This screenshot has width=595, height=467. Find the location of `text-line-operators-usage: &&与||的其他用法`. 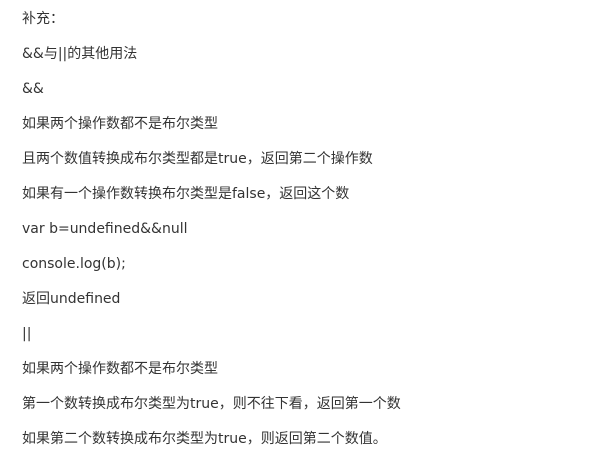

text-line-operators-usage: &&与||的其他用法 is located at coordinates (80, 54).